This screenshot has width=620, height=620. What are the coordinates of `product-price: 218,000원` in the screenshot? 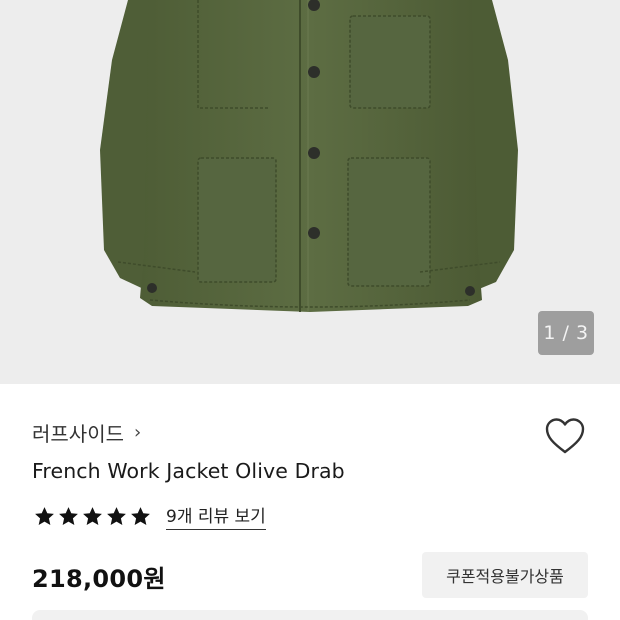 It's located at (99, 579).